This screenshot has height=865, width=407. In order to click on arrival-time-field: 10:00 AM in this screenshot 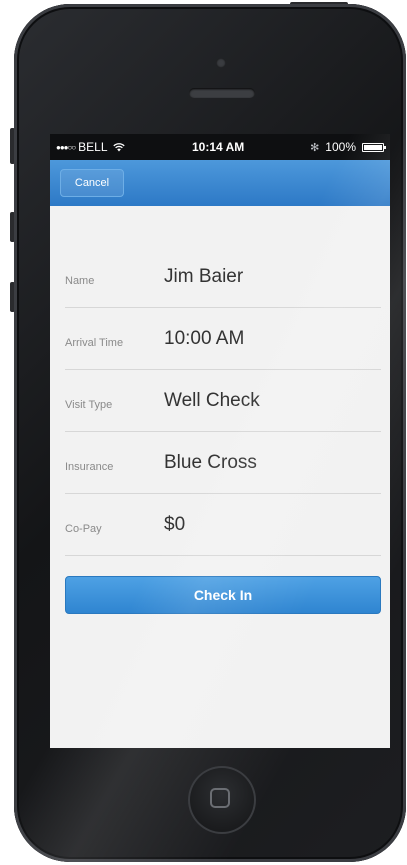, I will do `click(204, 339)`.